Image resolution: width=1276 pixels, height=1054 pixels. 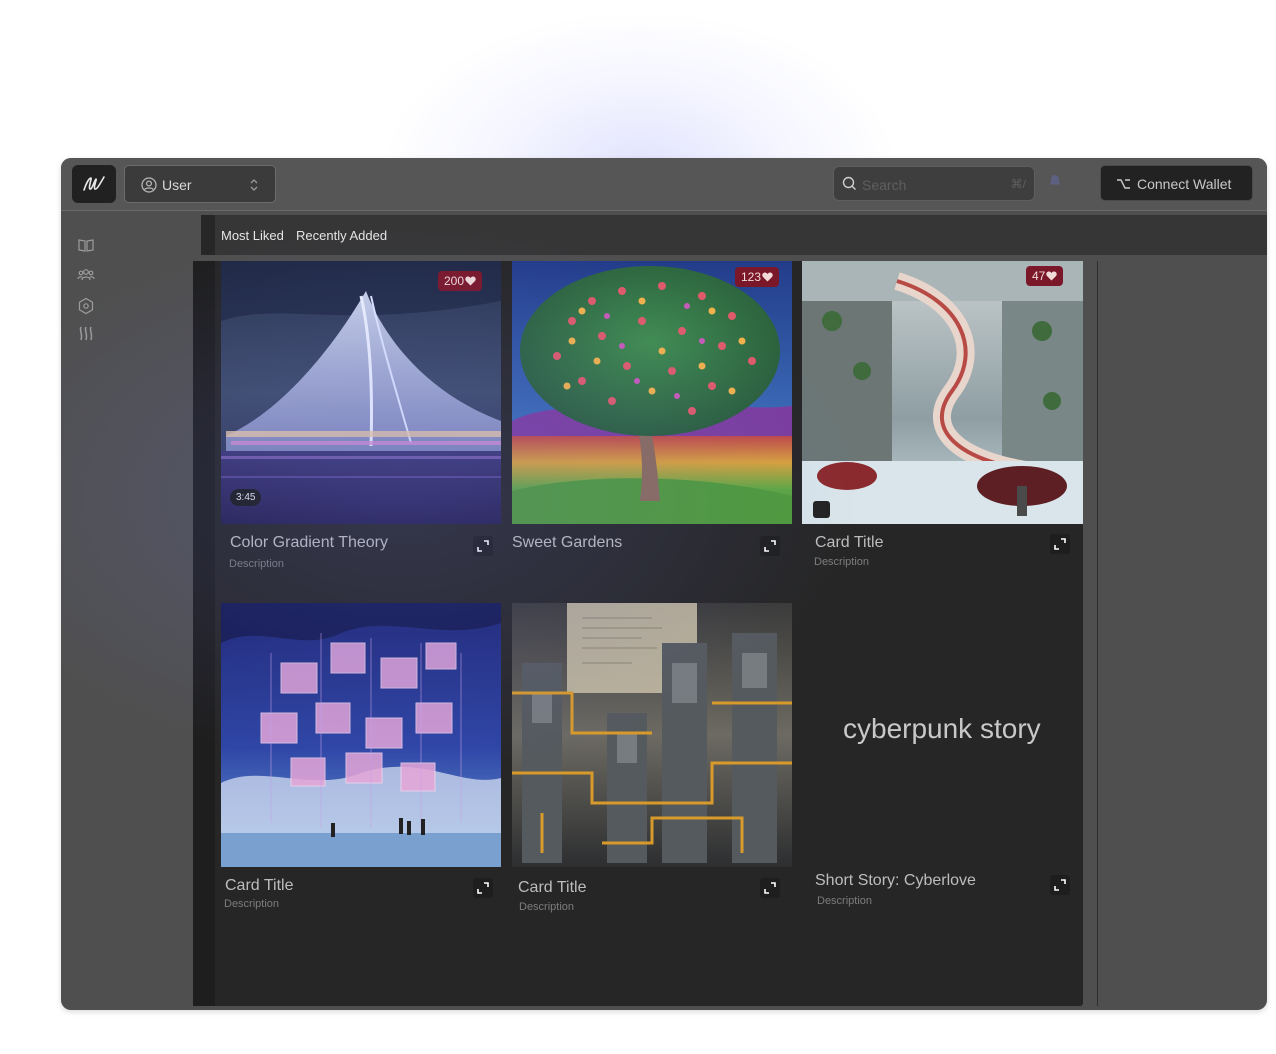 What do you see at coordinates (734, 235) in the screenshot?
I see `tabs-bar: Most Liked Recently Added` at bounding box center [734, 235].